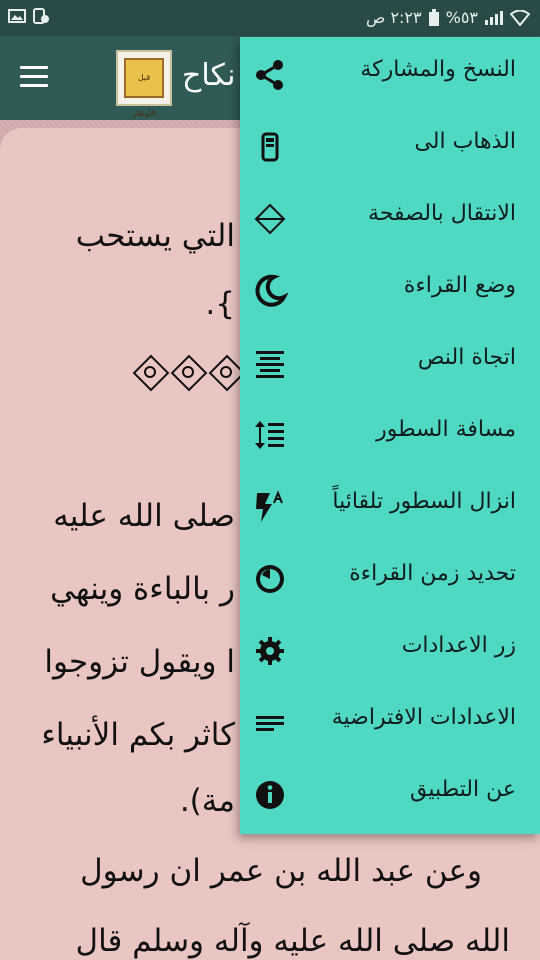 The width and height of the screenshot is (540, 960). I want to click on menu-item-label: مسافة السطور, so click(446, 429).